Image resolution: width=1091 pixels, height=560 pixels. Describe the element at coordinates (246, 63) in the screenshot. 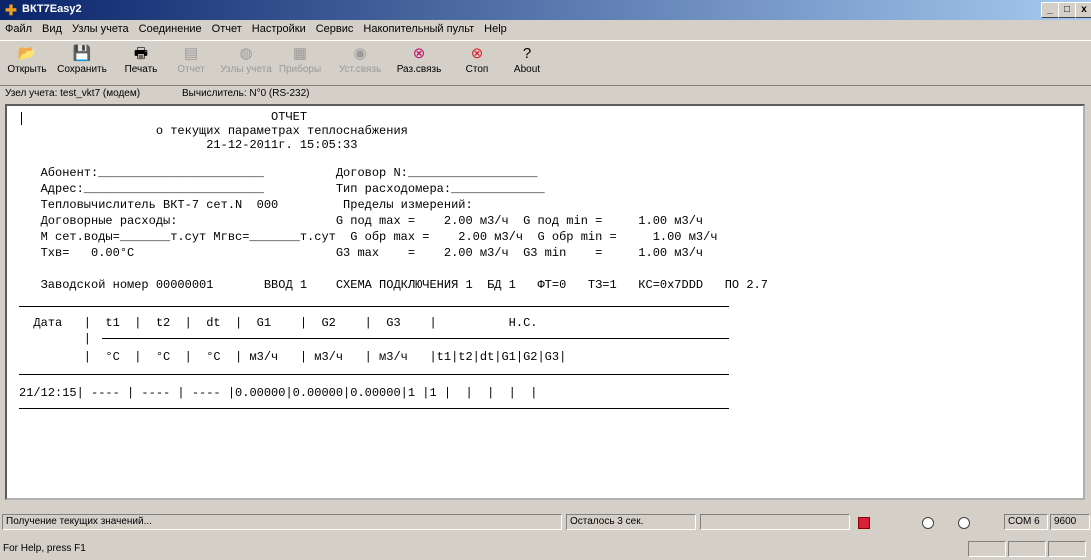

I see `nodes-button: ◍ Узлы учета` at that location.